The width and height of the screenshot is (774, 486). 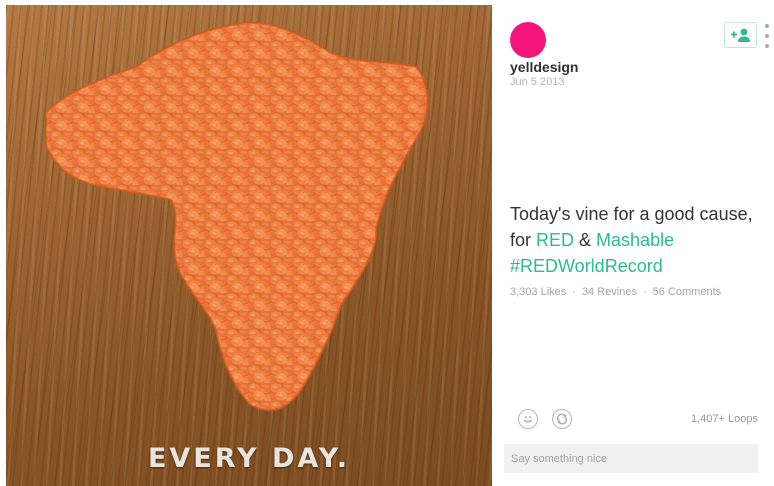 I want to click on like-button, so click(x=528, y=419).